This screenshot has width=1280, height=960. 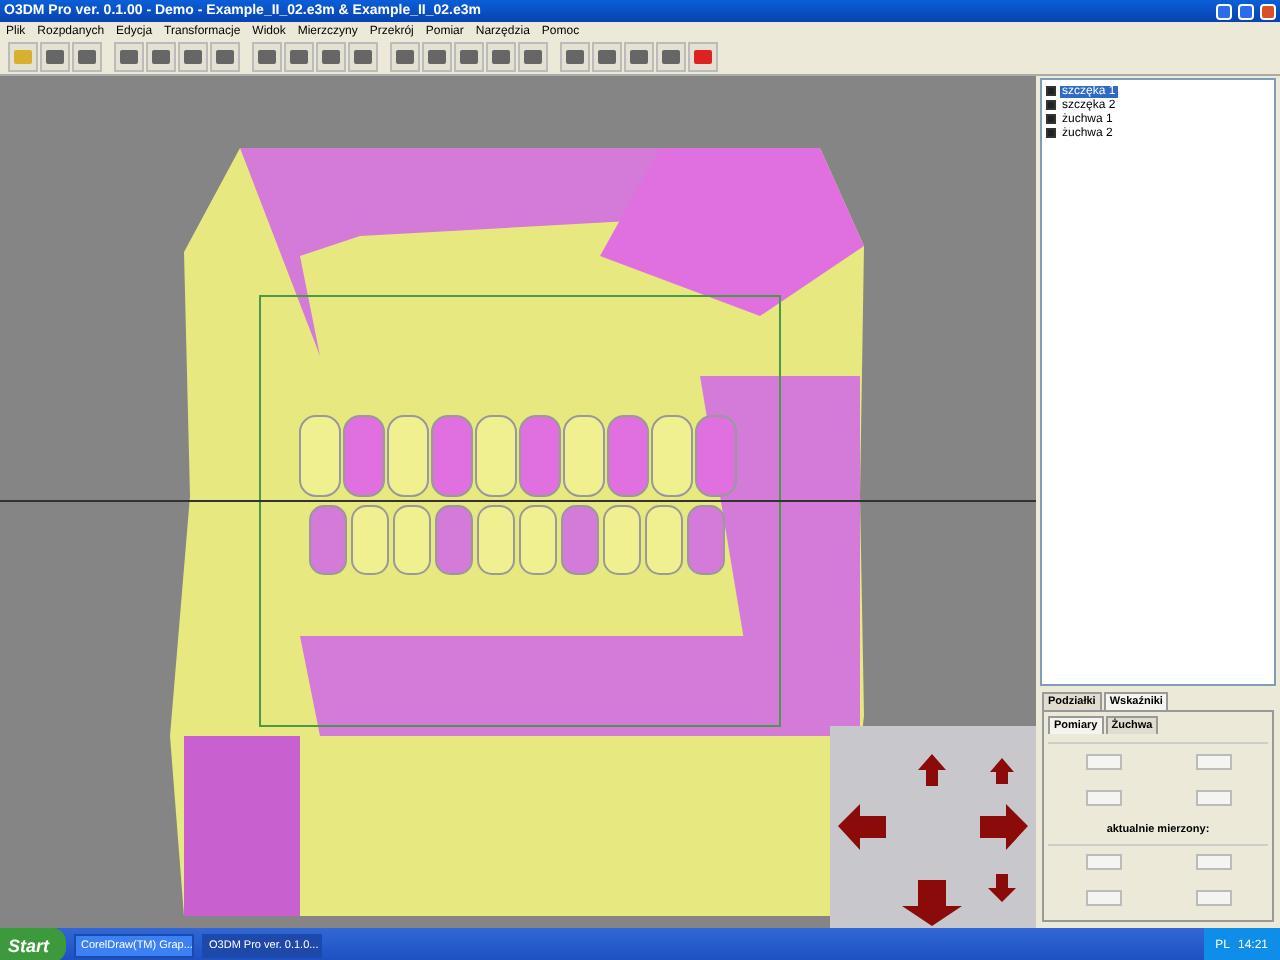 What do you see at coordinates (862, 827) in the screenshot?
I see `arrow-left-icon` at bounding box center [862, 827].